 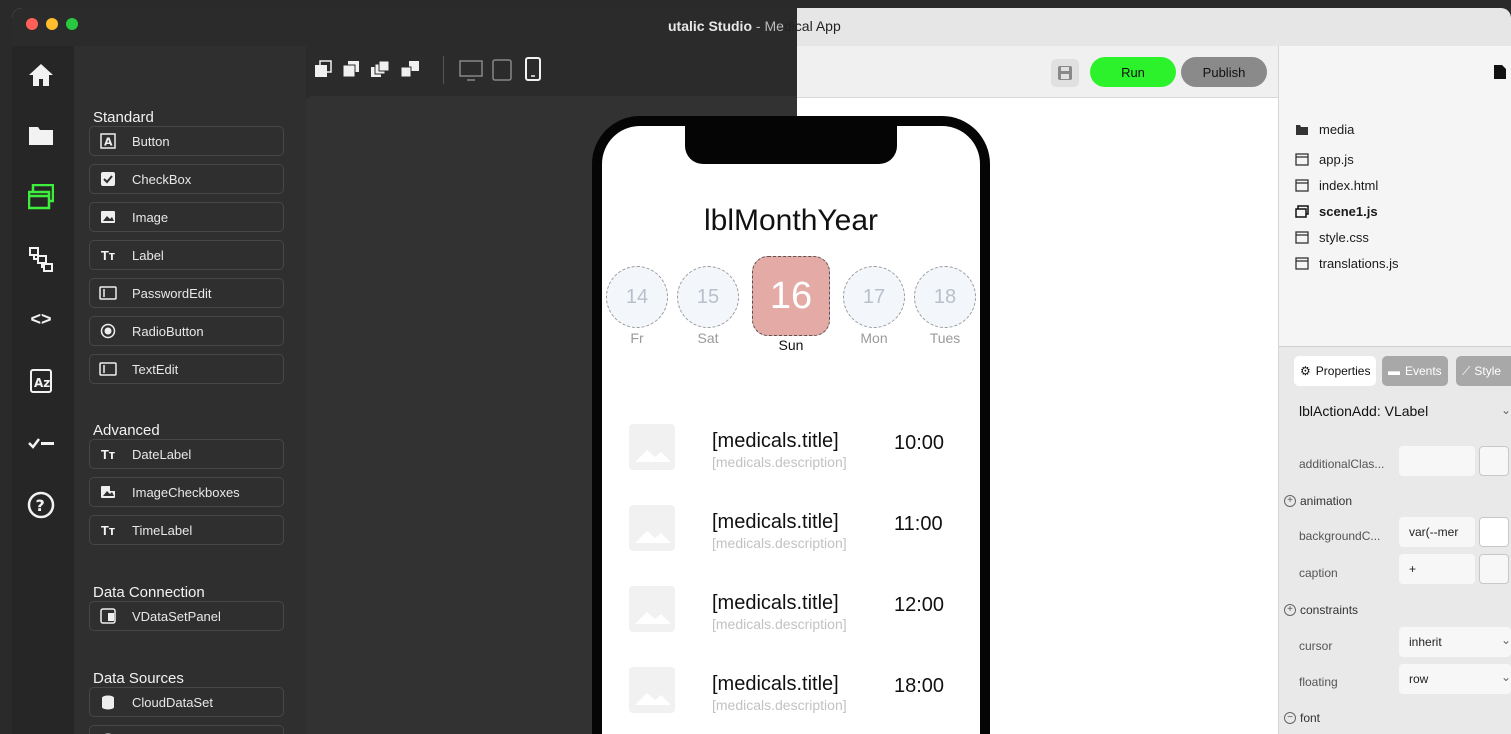 What do you see at coordinates (186, 369) in the screenshot?
I see `toolbox-item-textedit: TextEdit` at bounding box center [186, 369].